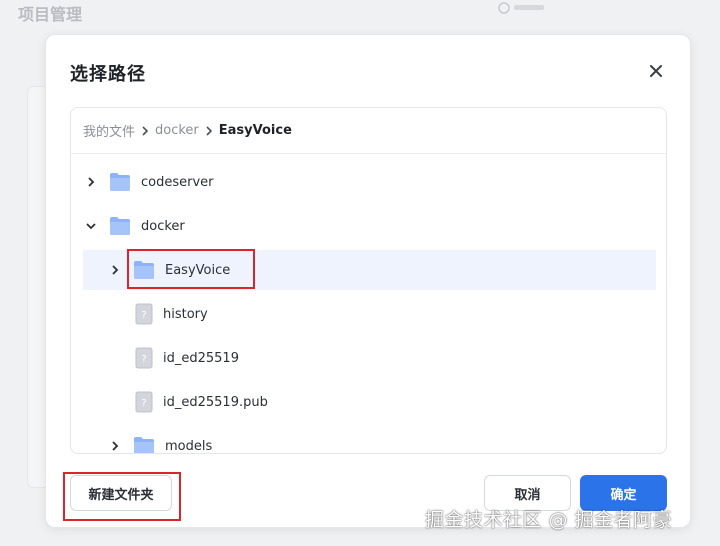  I want to click on background-header-action, so click(524, 7).